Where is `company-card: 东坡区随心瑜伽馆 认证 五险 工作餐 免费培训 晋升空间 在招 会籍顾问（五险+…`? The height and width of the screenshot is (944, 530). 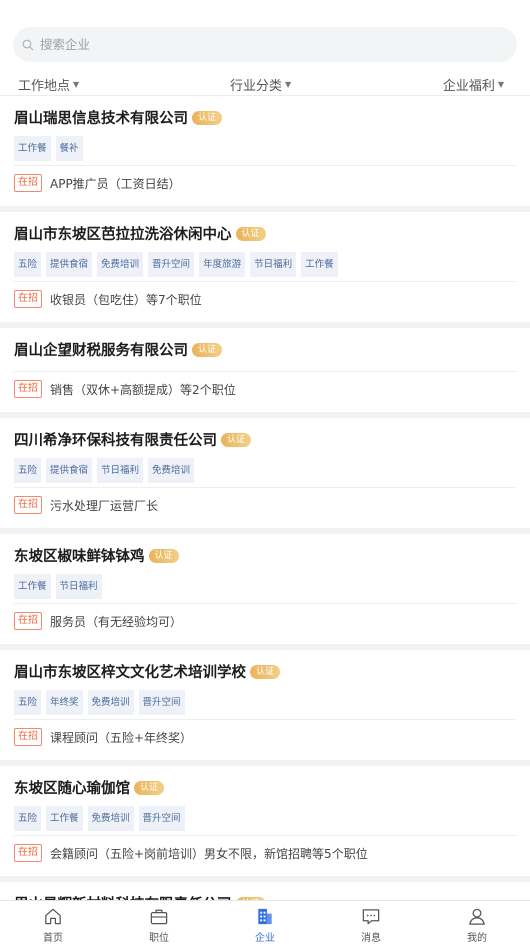 company-card: 东坡区随心瑜伽馆 认证 五险 工作餐 免费培训 晋升空间 在招 会籍顾问（五险+… is located at coordinates (265, 824).